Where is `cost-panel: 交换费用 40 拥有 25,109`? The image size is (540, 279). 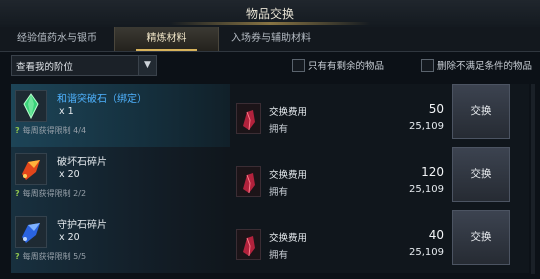 cost-panel: 交换费用 40 拥有 25,109 is located at coordinates (338, 241).